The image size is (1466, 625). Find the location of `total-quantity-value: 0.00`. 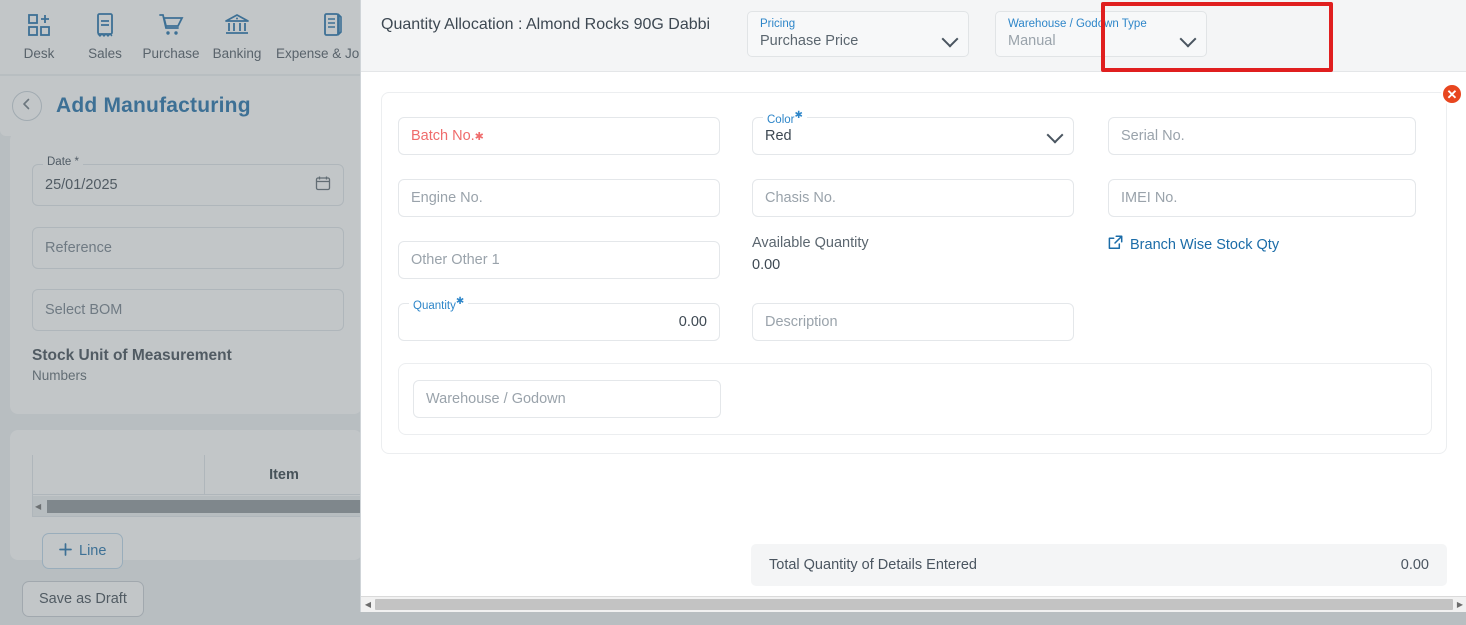

total-quantity-value: 0.00 is located at coordinates (1414, 565).